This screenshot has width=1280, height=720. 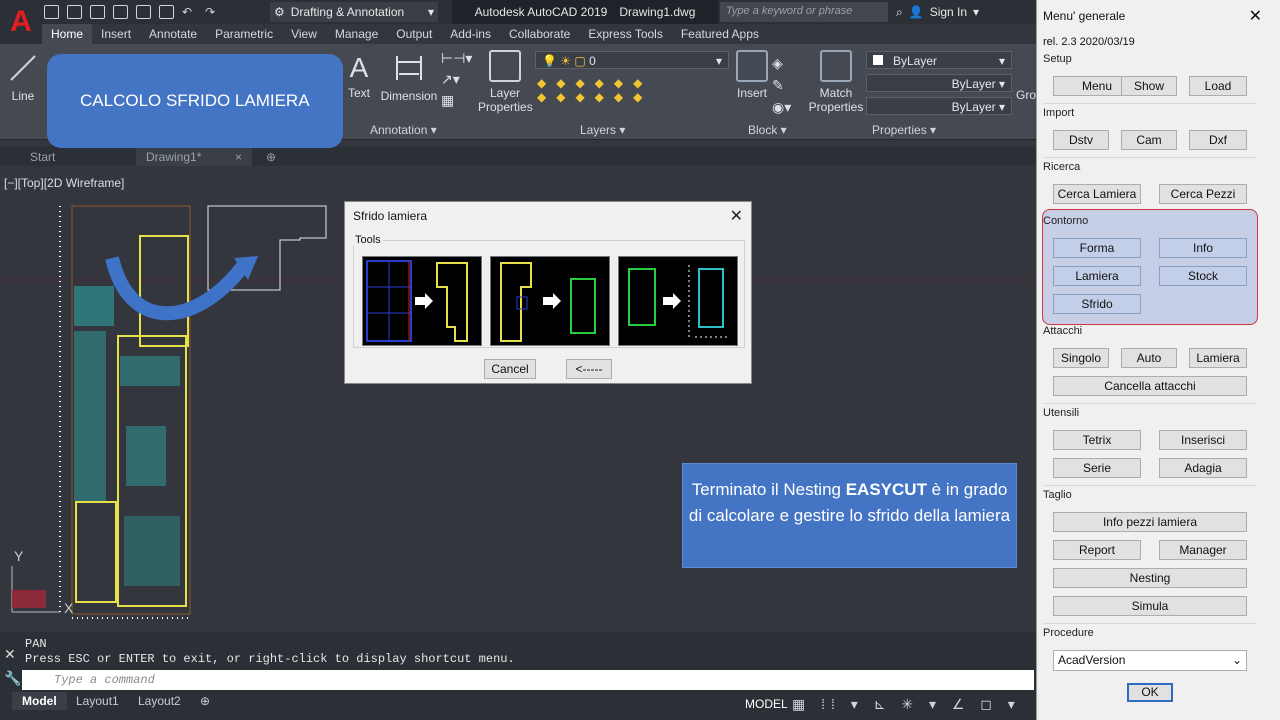 I want to click on text-button: A Text, so click(x=359, y=76).